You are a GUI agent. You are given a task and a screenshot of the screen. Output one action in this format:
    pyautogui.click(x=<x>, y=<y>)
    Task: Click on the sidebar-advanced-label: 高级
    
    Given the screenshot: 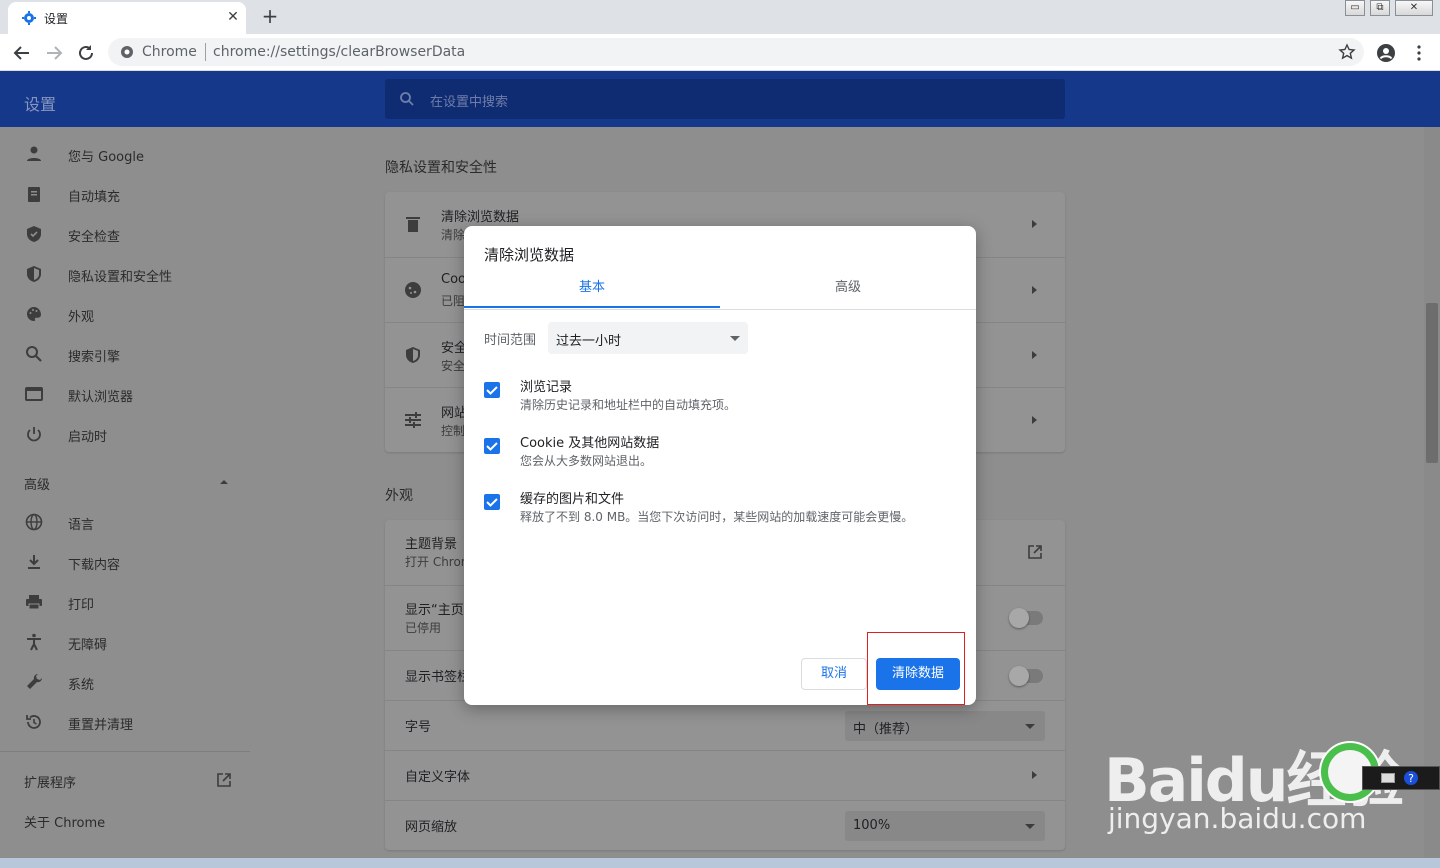 What is the action you would take?
    pyautogui.click(x=37, y=485)
    